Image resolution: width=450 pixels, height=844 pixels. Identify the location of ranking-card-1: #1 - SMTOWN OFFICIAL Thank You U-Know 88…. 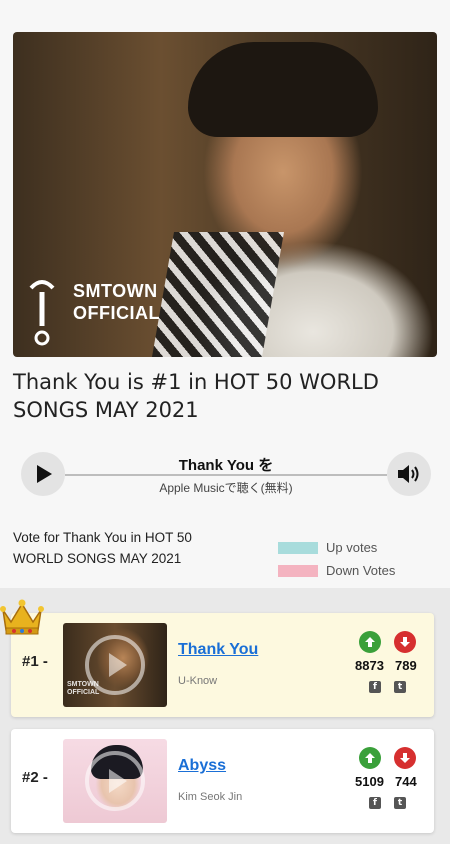
(222, 665).